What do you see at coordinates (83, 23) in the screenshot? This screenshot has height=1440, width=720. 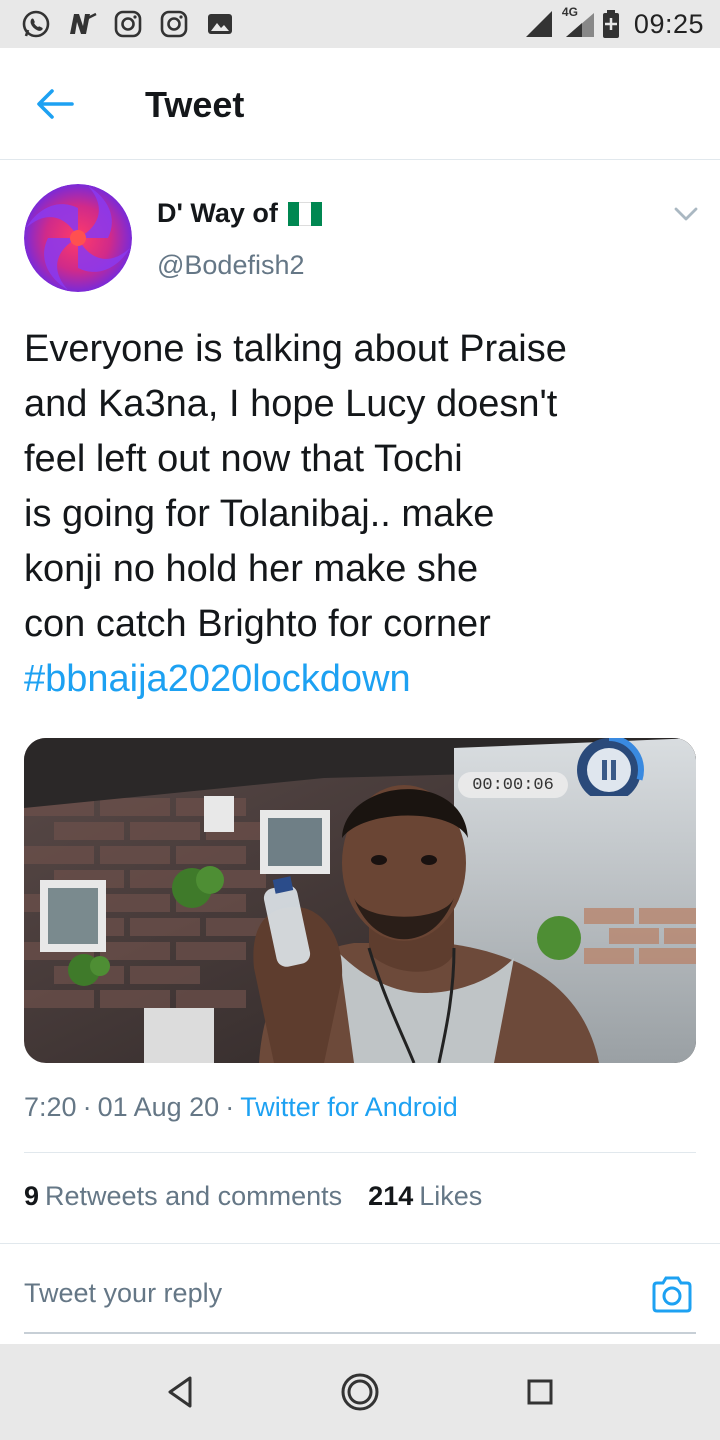 I see `n-app-icon` at bounding box center [83, 23].